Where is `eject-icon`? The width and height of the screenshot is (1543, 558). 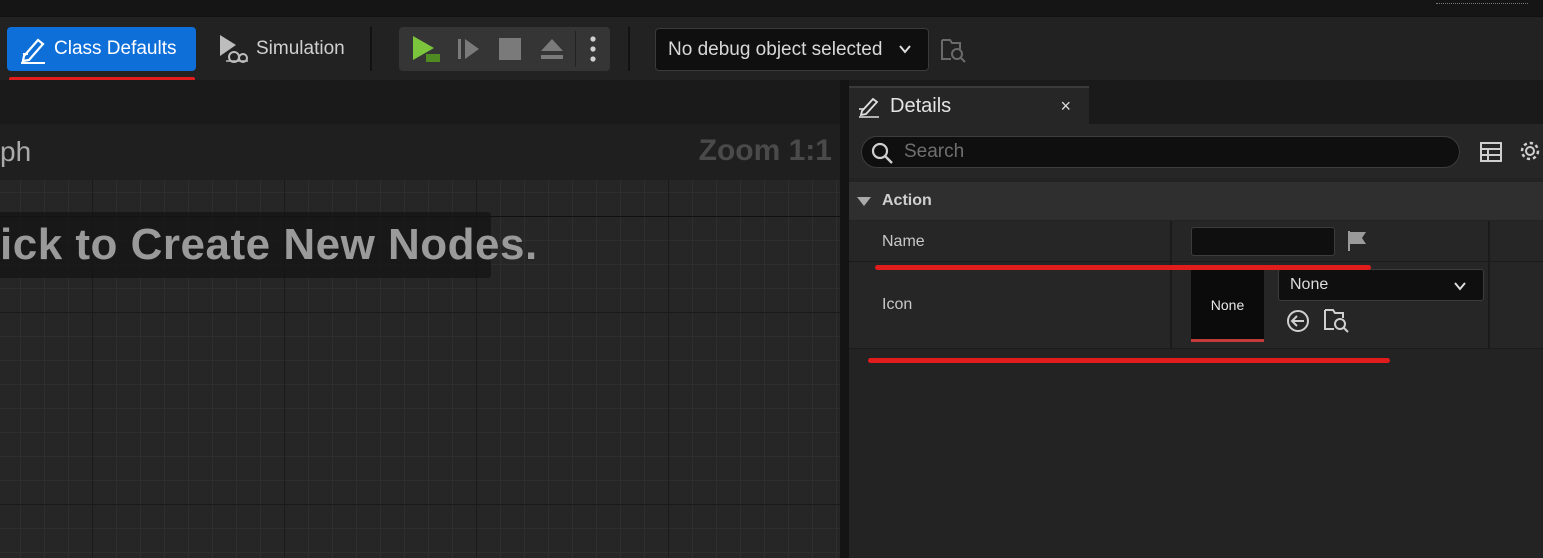 eject-icon is located at coordinates (552, 49).